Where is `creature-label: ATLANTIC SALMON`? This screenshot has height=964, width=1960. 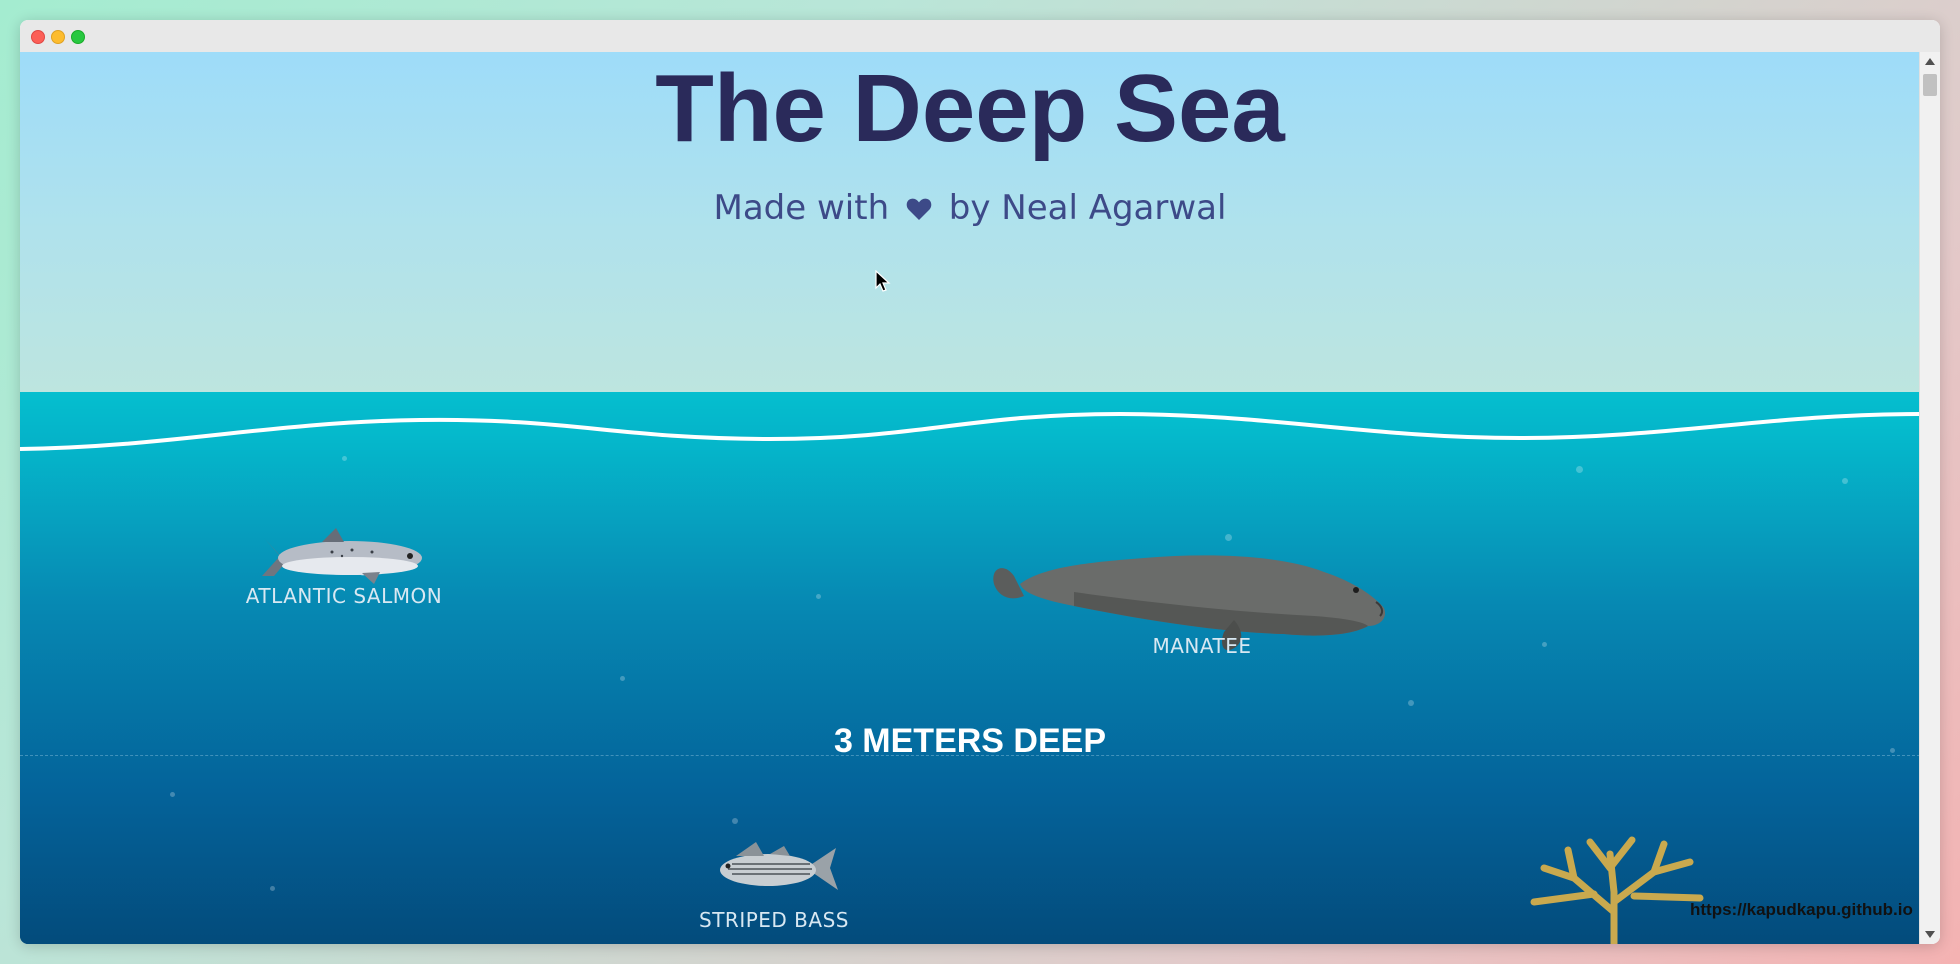
creature-label: ATLANTIC SALMON is located at coordinates (344, 596).